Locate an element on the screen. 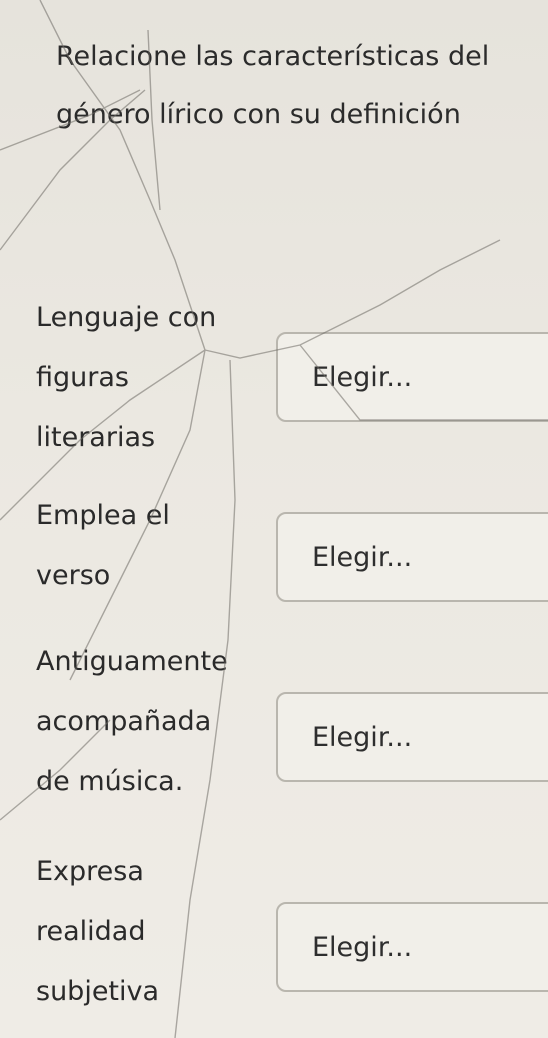 The width and height of the screenshot is (548, 1038). match-label: Emplea el verso is located at coordinates (151, 546).